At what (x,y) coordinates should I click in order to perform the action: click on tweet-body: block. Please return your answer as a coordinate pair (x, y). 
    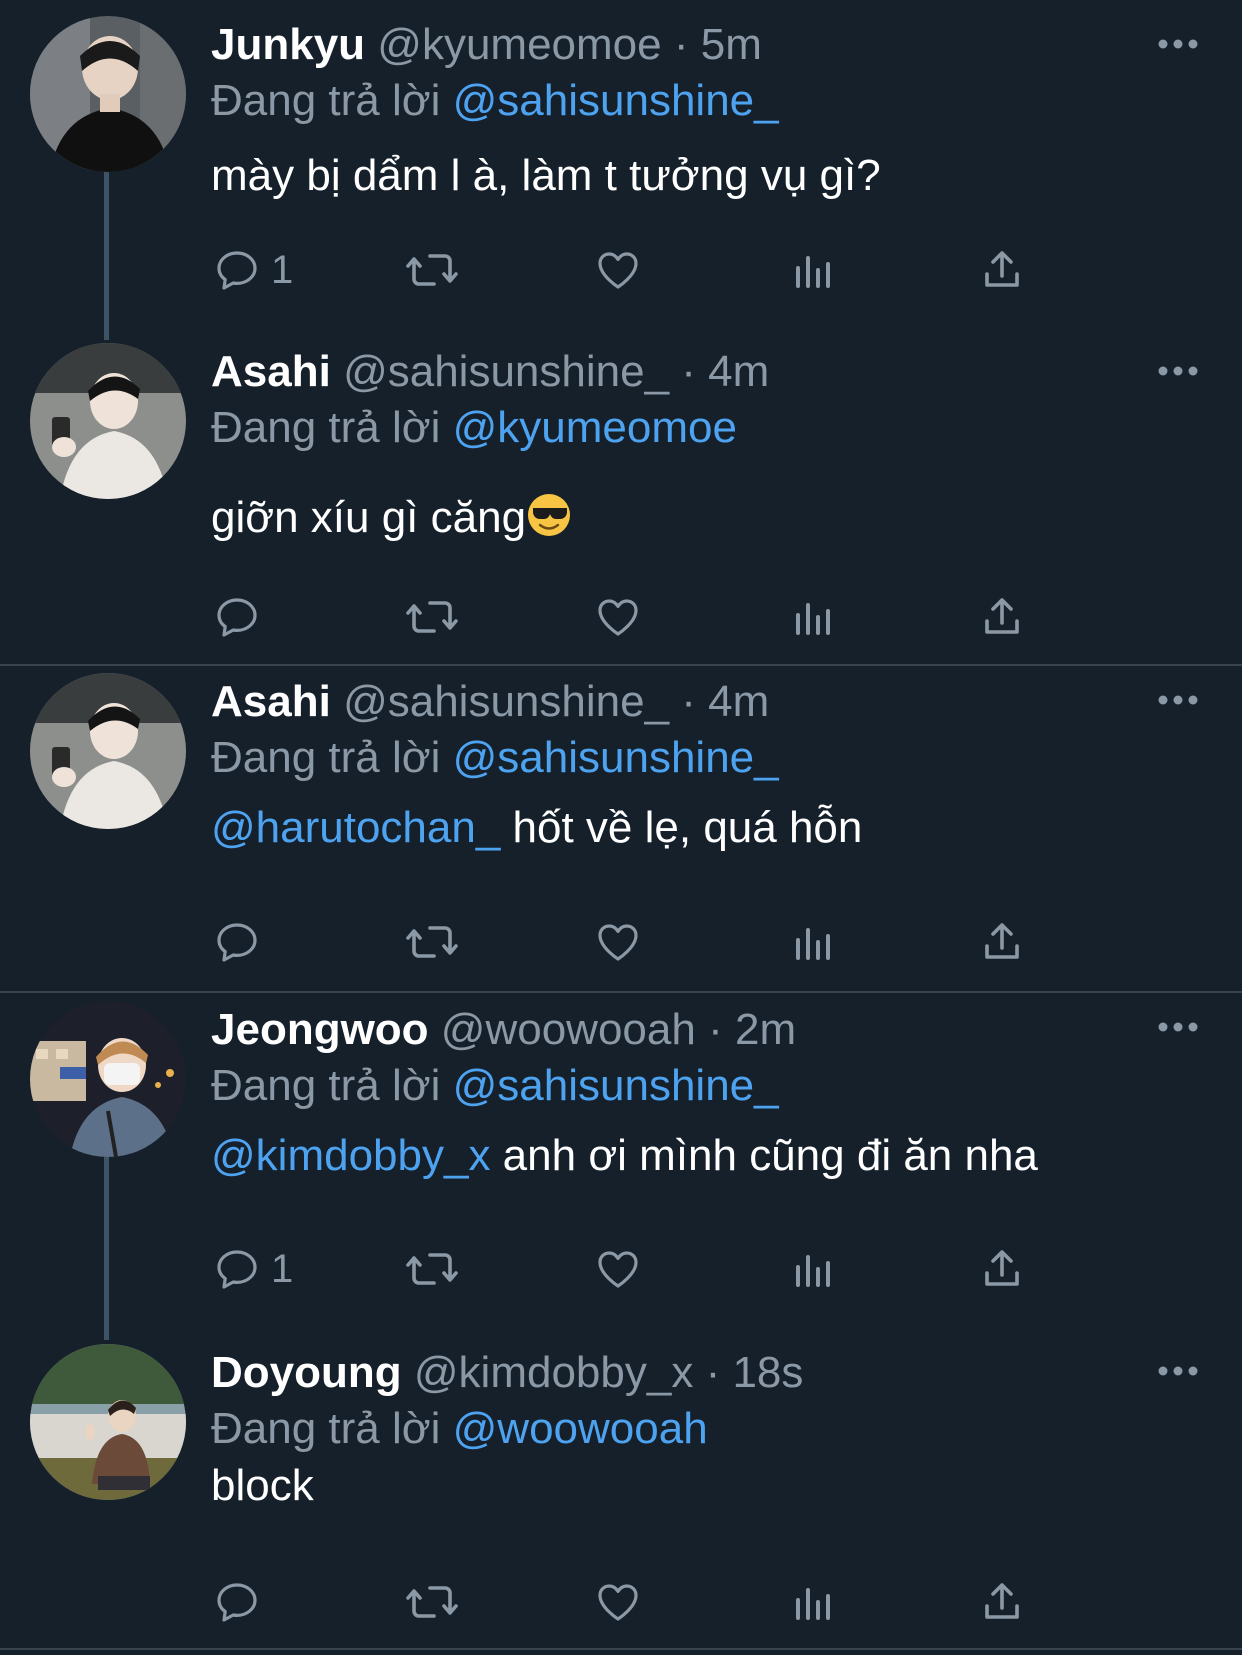
    Looking at the image, I should click on (262, 1485).